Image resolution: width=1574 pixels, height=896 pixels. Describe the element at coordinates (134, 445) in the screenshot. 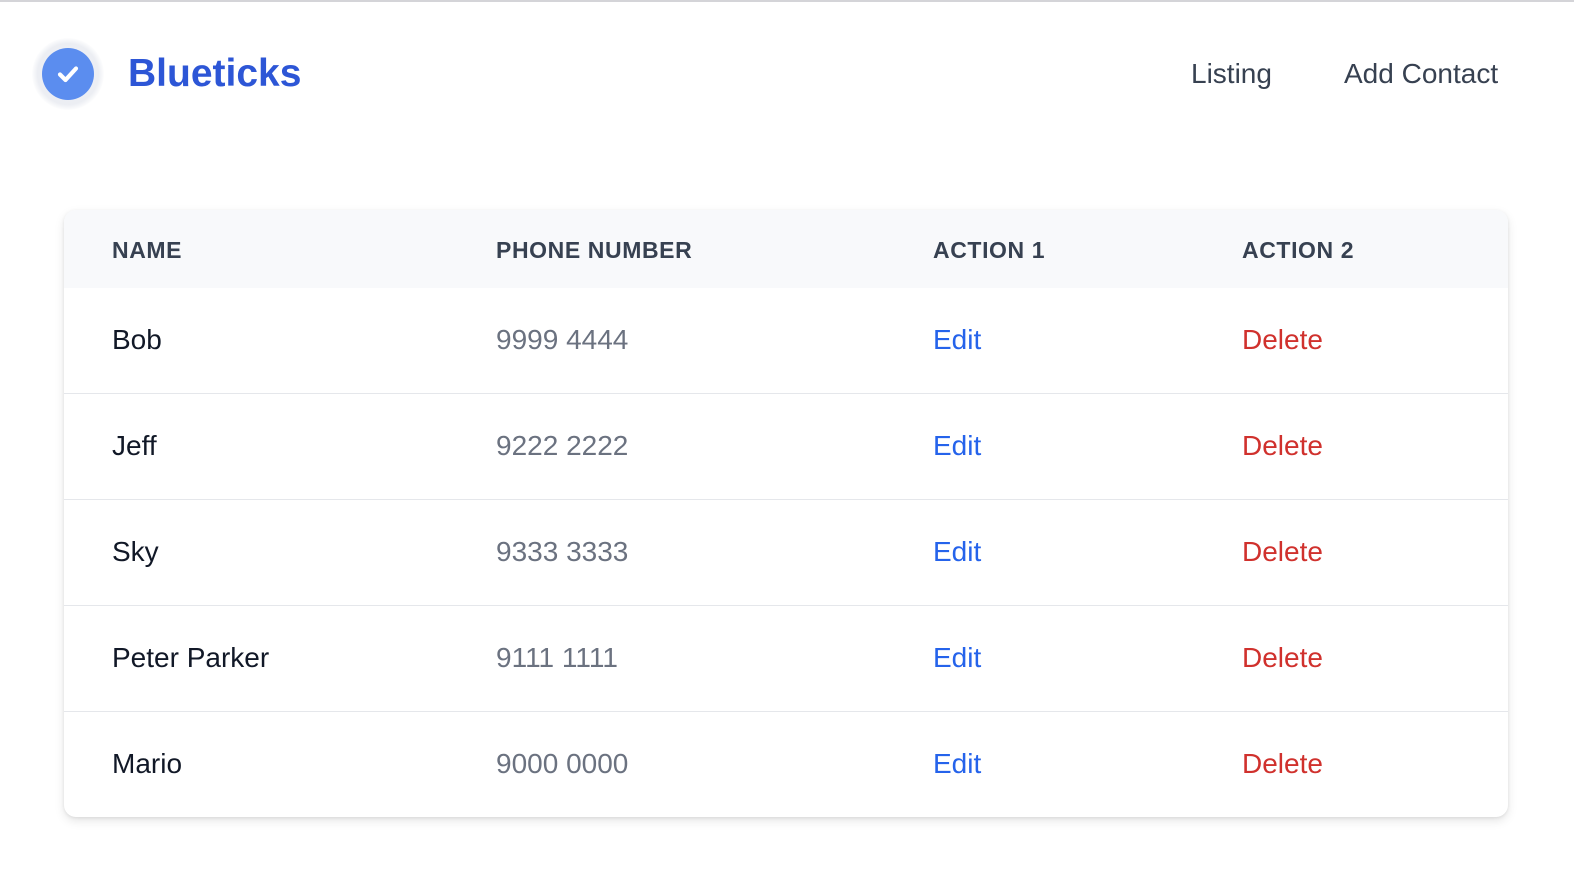

I see `contact-name: Jeff` at that location.